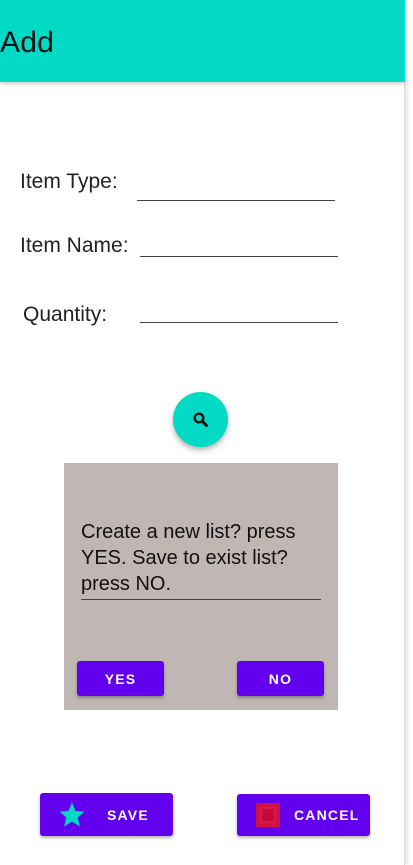 The image size is (413, 865). What do you see at coordinates (69, 181) in the screenshot?
I see `item-type-label: Item Type:` at bounding box center [69, 181].